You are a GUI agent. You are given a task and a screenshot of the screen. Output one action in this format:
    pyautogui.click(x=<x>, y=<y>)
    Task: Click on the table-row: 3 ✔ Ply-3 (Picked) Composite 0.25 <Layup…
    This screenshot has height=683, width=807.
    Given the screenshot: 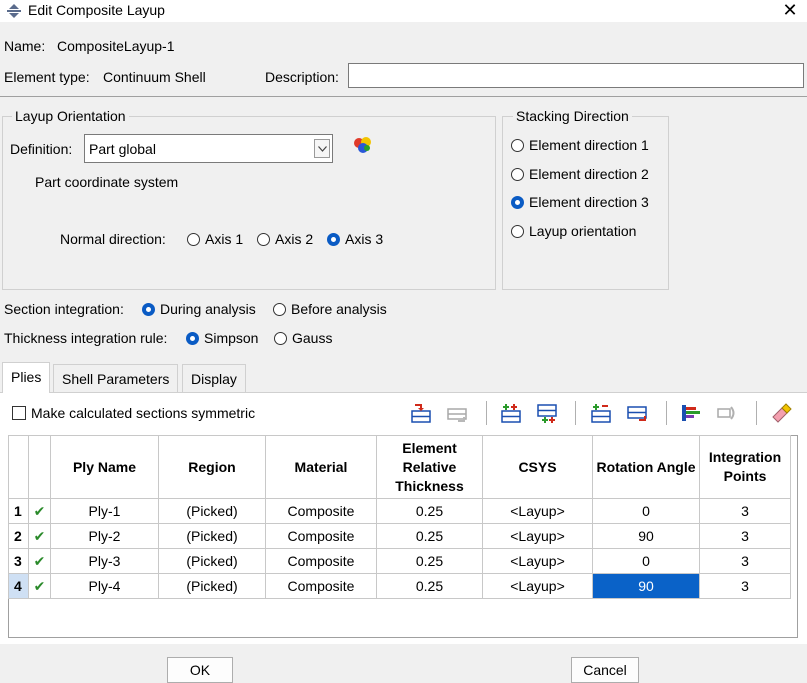 What is the action you would take?
    pyautogui.click(x=399, y=561)
    